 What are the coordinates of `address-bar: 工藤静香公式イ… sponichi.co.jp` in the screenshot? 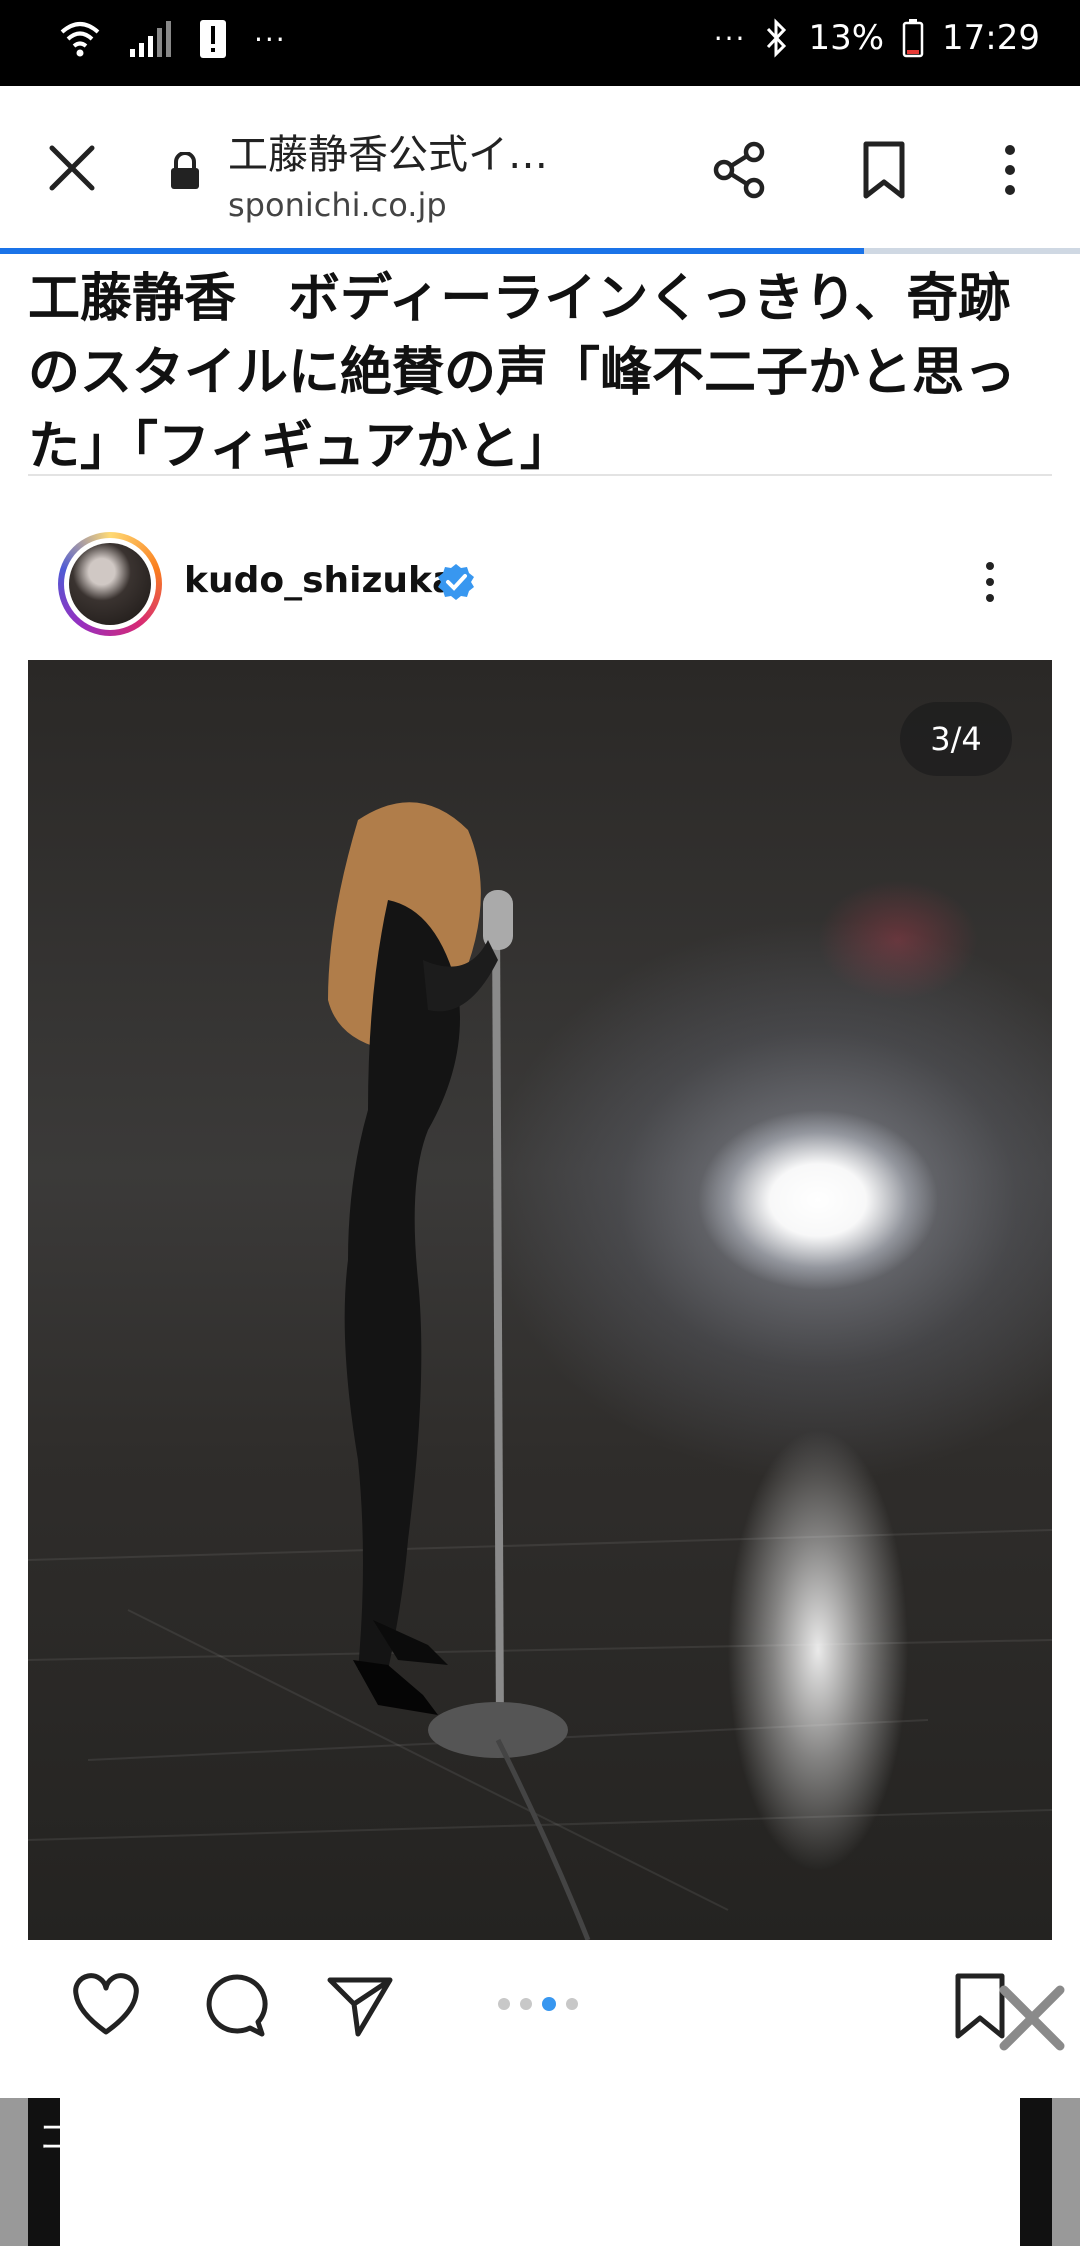 It's located at (438, 173).